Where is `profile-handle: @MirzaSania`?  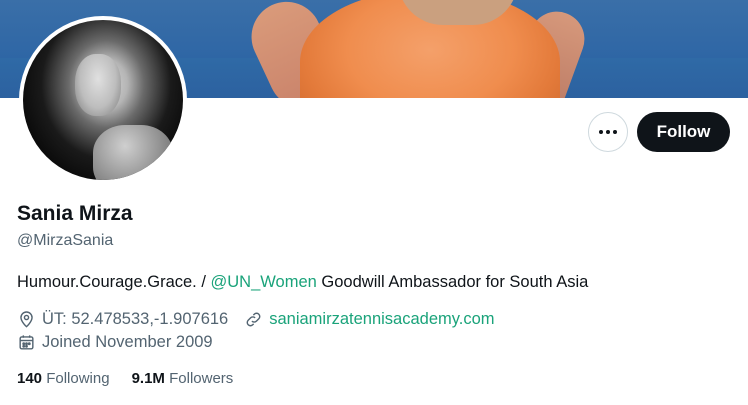
profile-handle: @MirzaSania is located at coordinates (65, 240).